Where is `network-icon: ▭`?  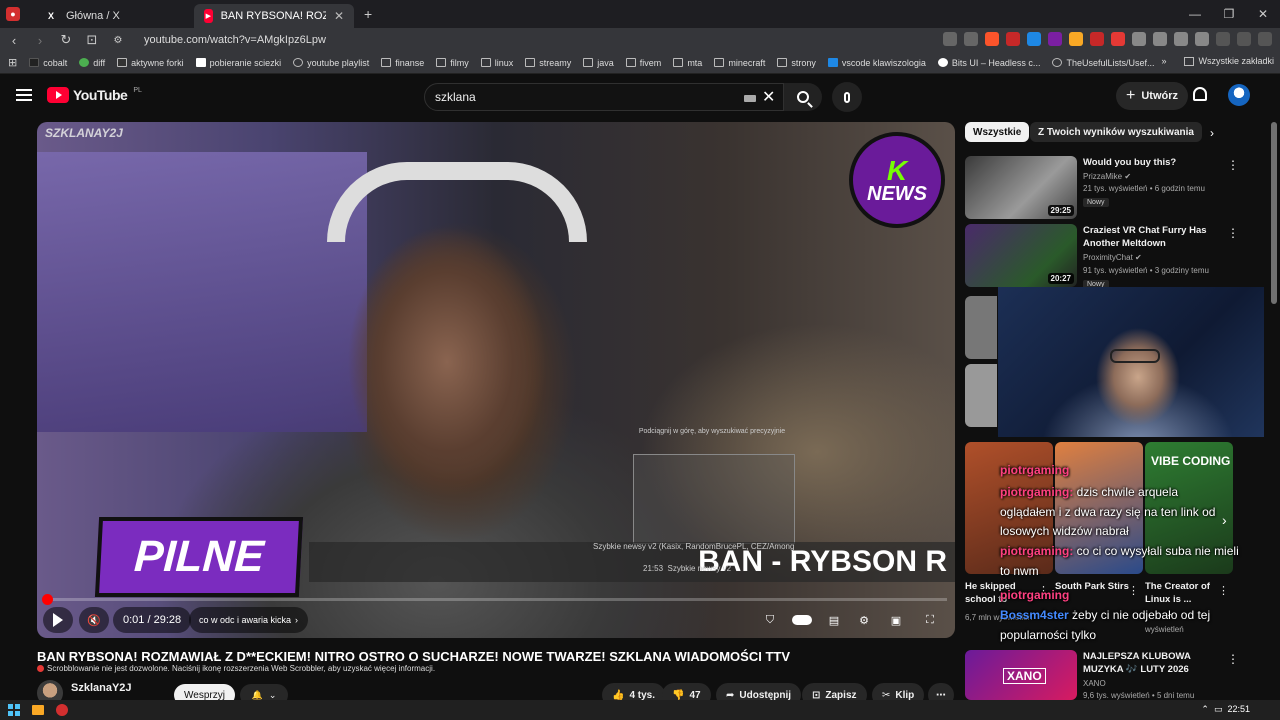
network-icon: ▭ is located at coordinates (1218, 709).